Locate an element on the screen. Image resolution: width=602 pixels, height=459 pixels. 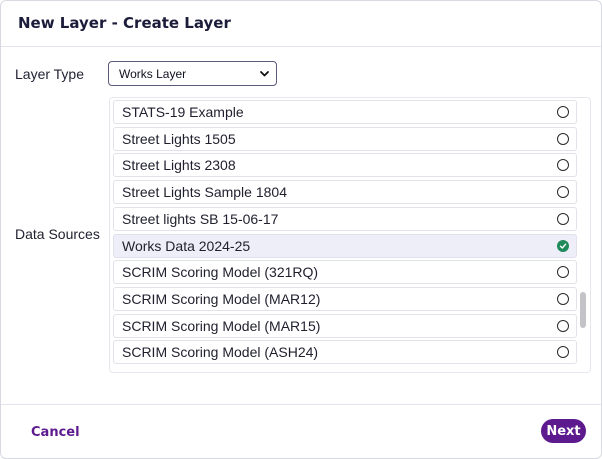
data-source-item: Street Lights 1505 is located at coordinates (345, 138).